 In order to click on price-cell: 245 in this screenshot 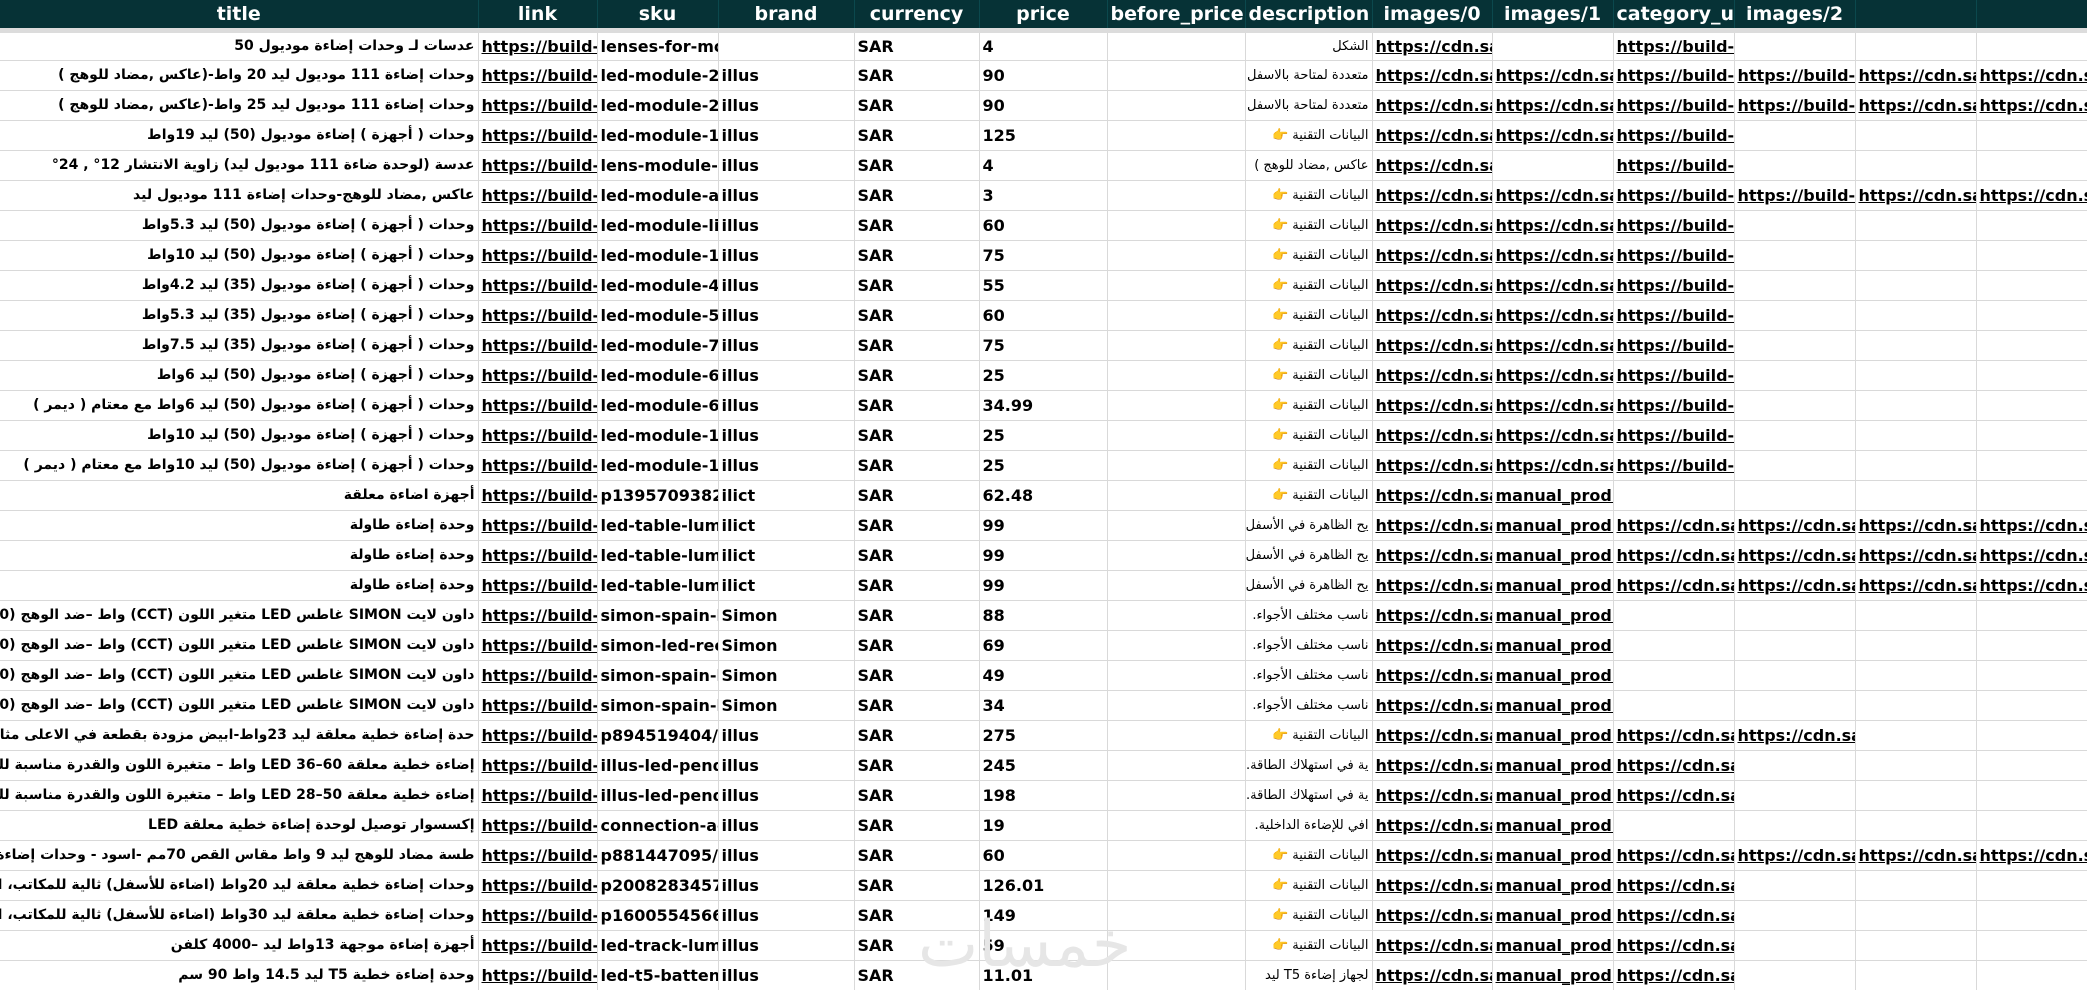, I will do `click(1043, 765)`.